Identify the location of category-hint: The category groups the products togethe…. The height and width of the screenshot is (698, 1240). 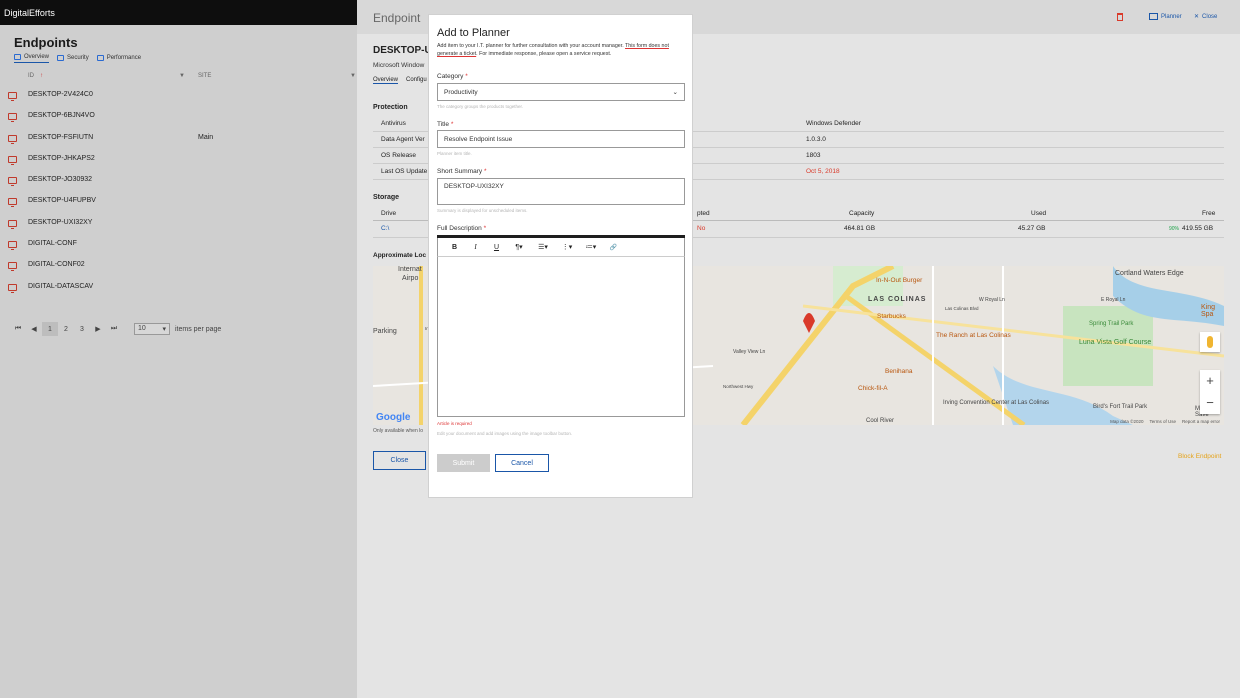
(480, 106).